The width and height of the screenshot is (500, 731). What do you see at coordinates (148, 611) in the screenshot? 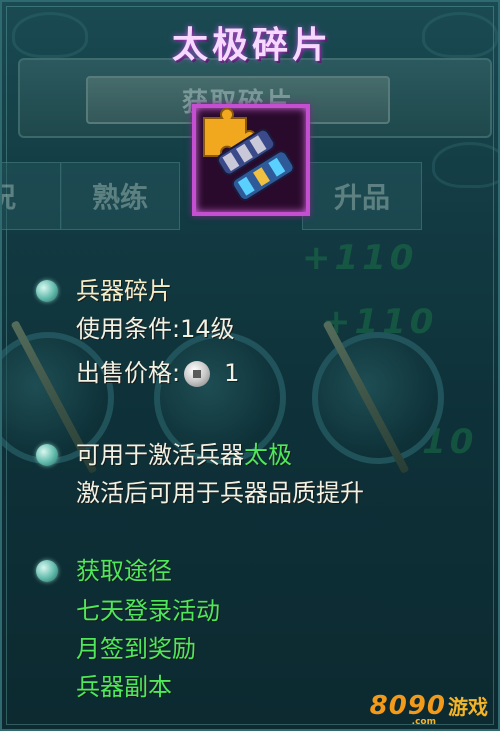
I see `obtain-source-item: 七天登录活动` at bounding box center [148, 611].